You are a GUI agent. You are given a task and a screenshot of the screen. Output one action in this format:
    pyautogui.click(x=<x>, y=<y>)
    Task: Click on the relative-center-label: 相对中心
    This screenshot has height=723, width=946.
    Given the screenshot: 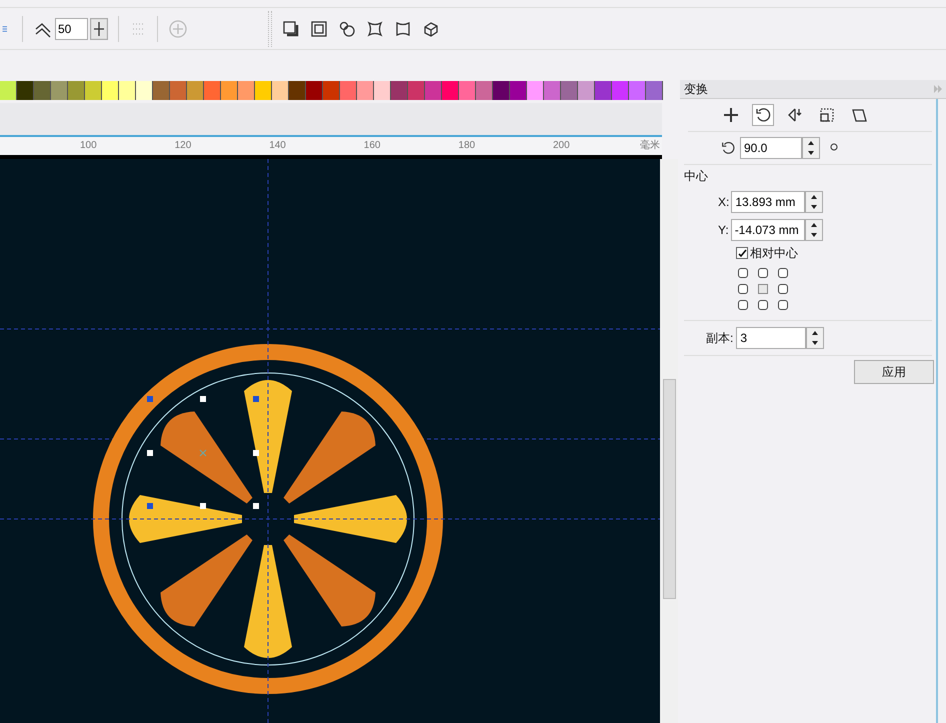 What is the action you would take?
    pyautogui.click(x=774, y=253)
    